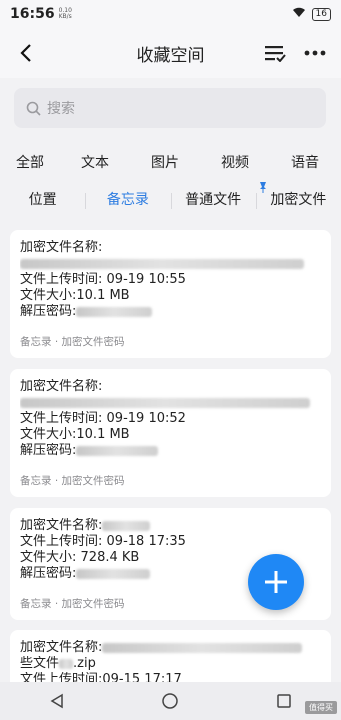  Describe the element at coordinates (110, 557) in the screenshot. I see `file-size: 728.4 KB` at that location.